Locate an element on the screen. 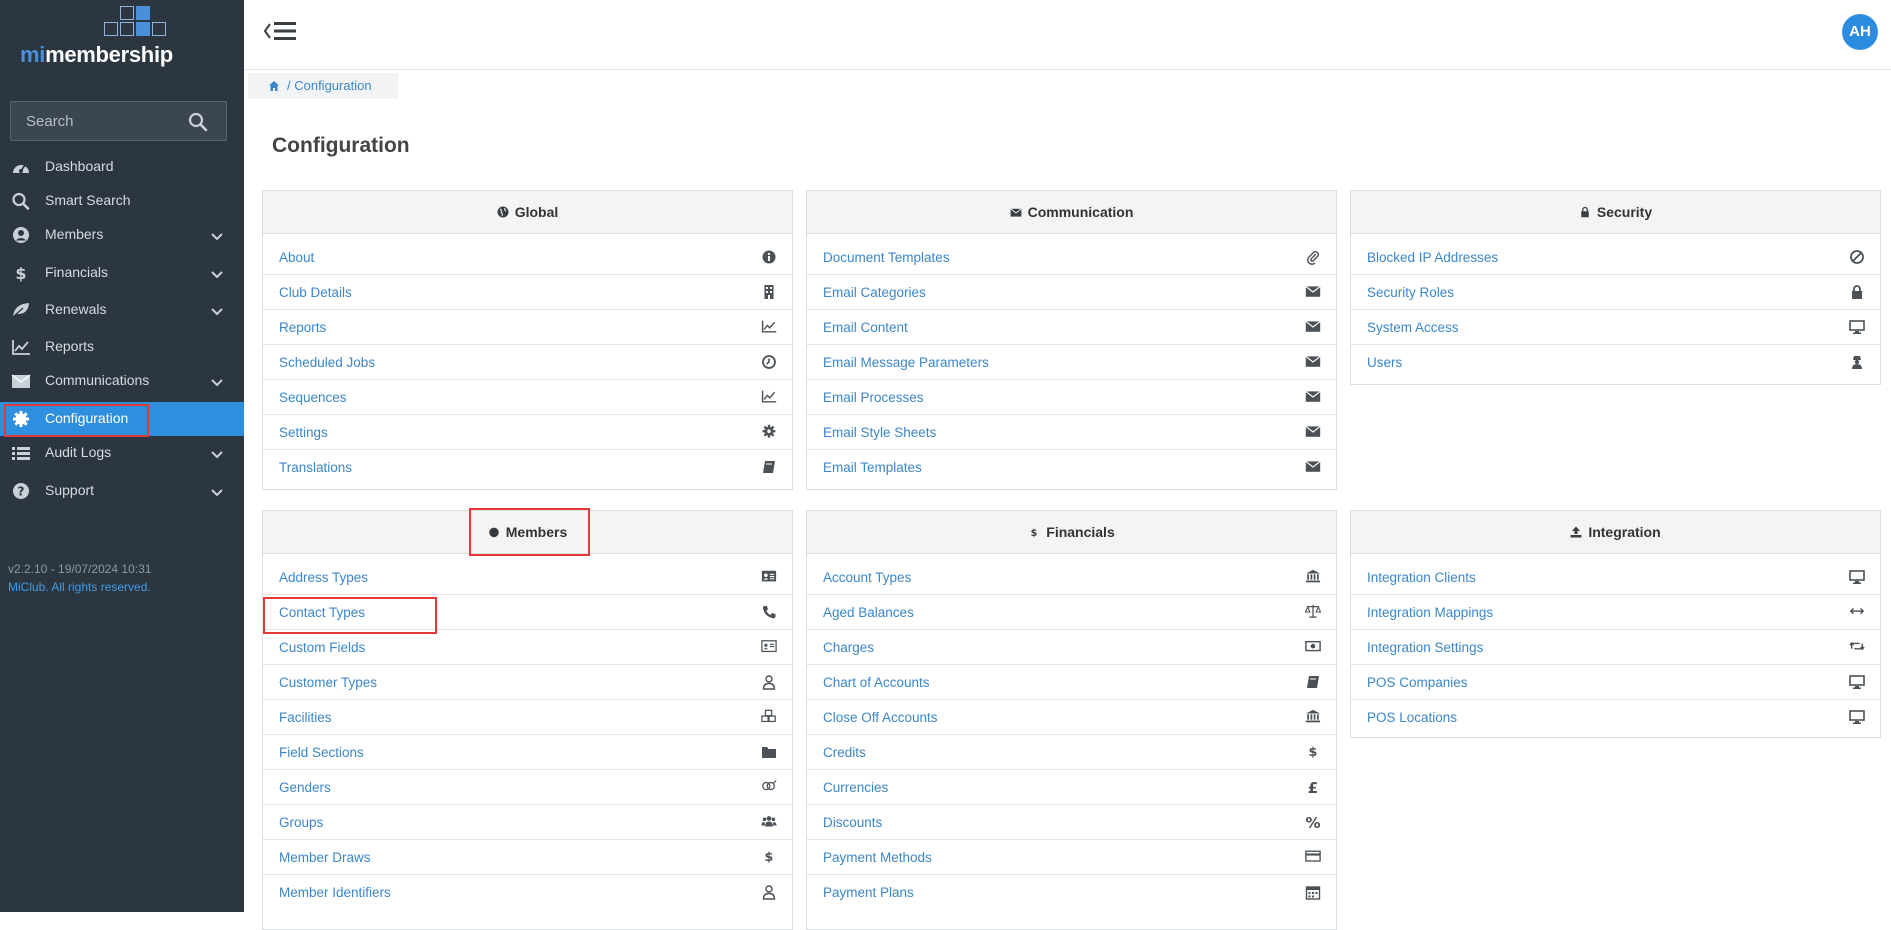  config-item-label: Email Categories is located at coordinates (874, 292).